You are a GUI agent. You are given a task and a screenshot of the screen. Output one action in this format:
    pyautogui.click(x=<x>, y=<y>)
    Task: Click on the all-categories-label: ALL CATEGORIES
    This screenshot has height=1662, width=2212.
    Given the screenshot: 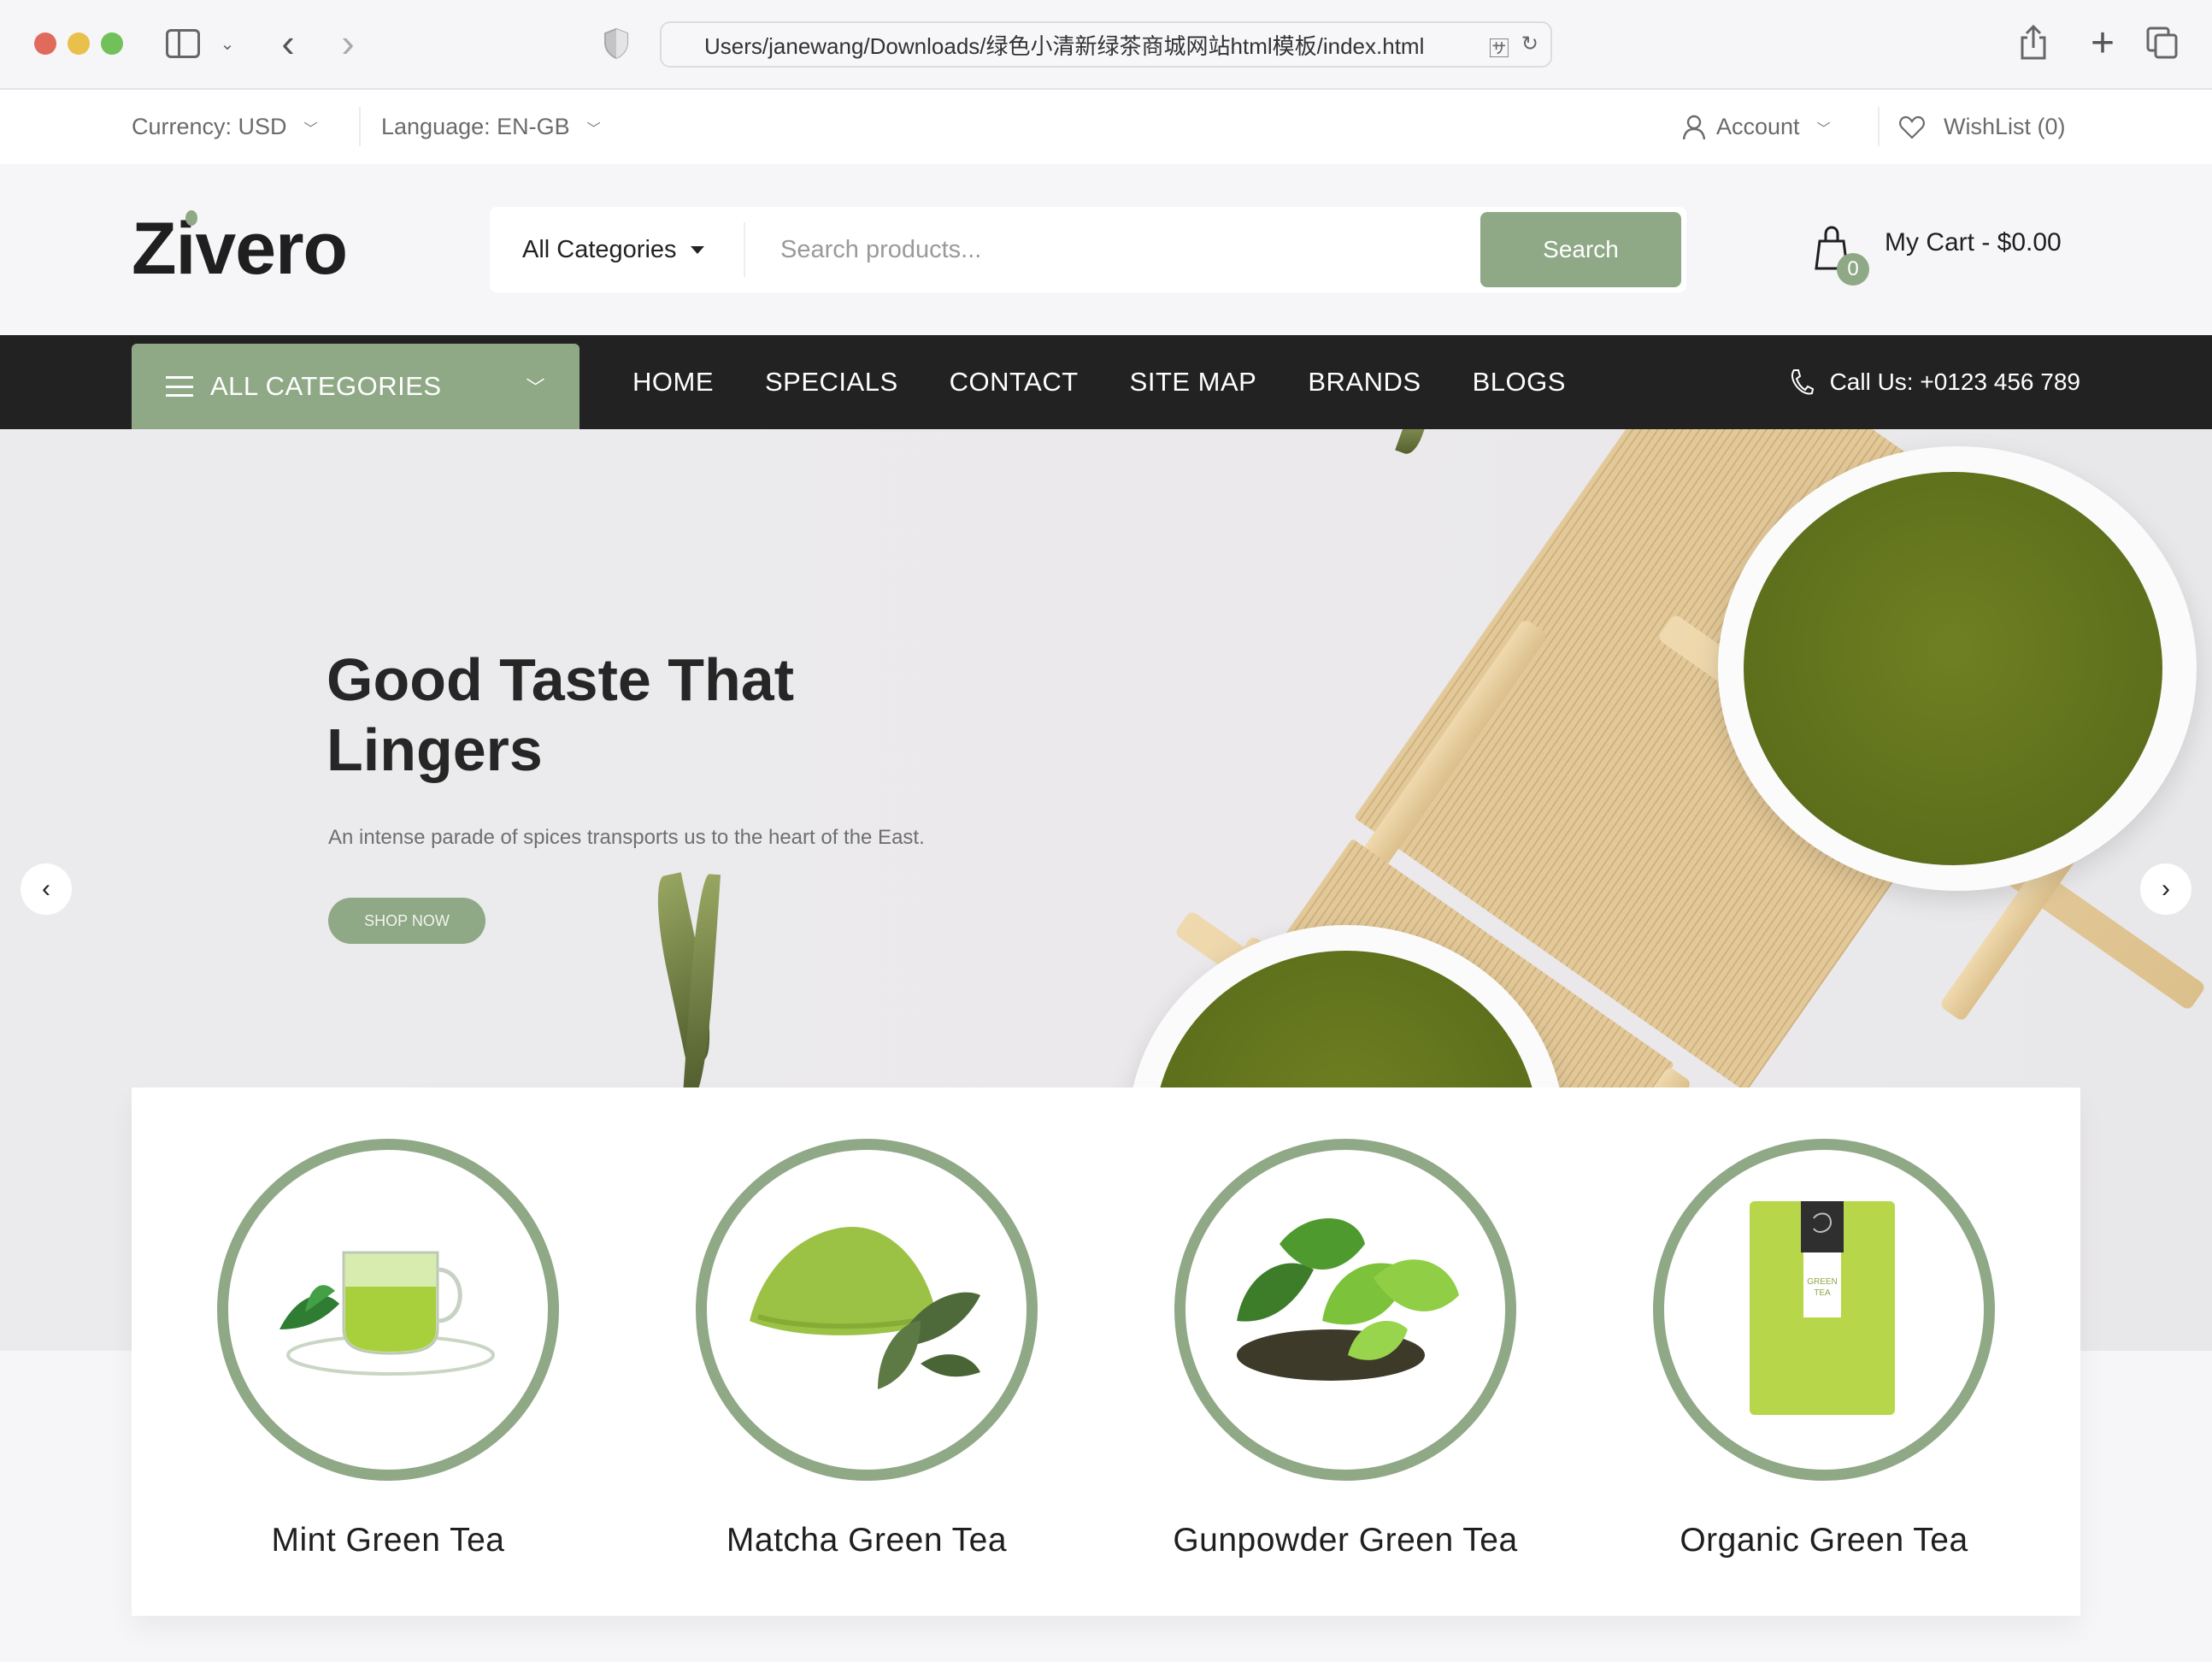 What is the action you would take?
    pyautogui.click(x=326, y=386)
    